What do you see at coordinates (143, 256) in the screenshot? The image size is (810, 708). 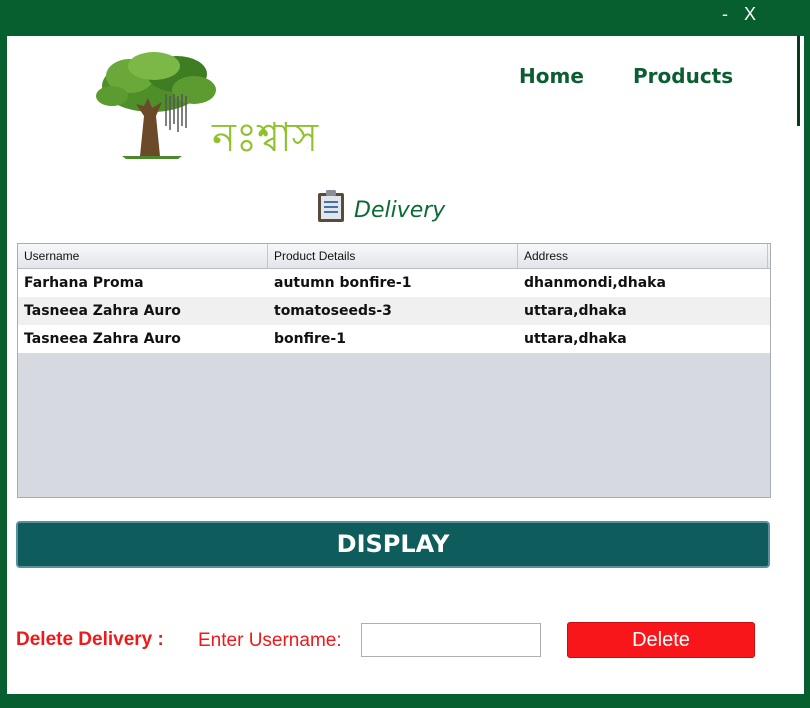 I see `column-header-username: Username` at bounding box center [143, 256].